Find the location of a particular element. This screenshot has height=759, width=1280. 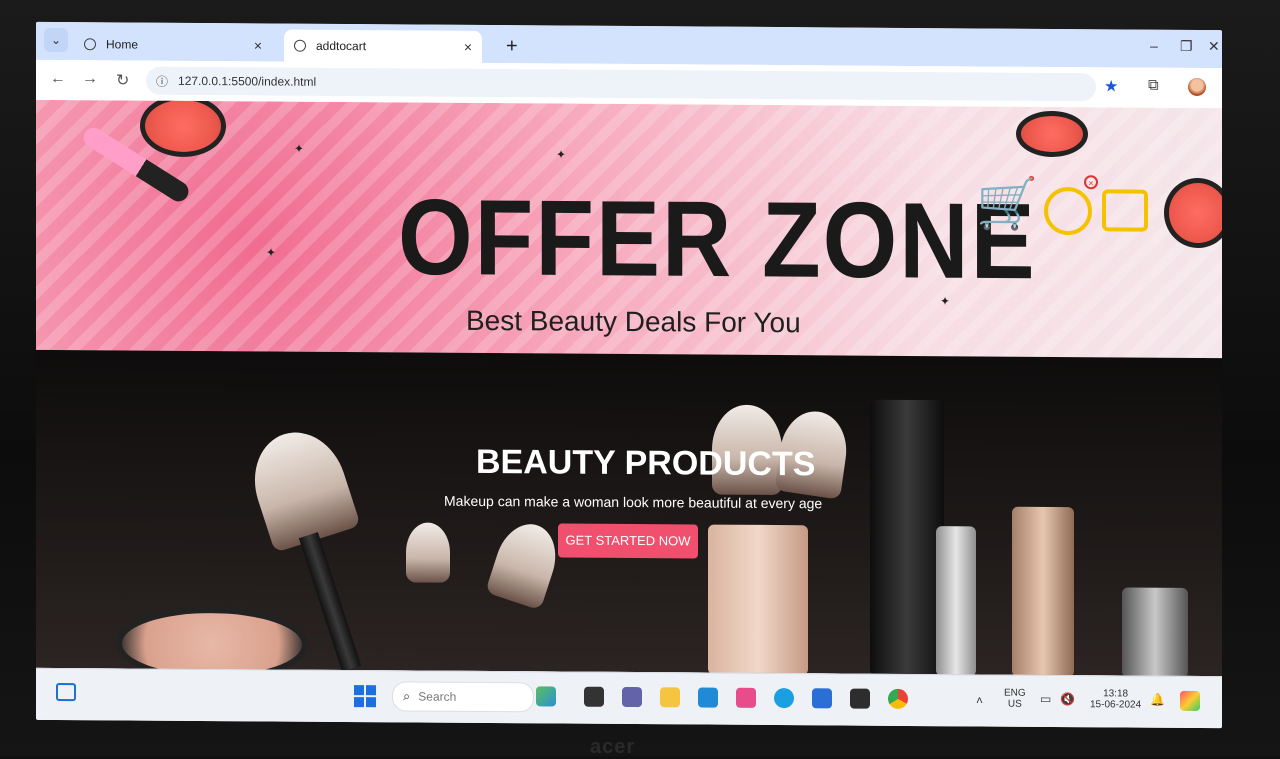

tab-title: Home is located at coordinates (122, 44).